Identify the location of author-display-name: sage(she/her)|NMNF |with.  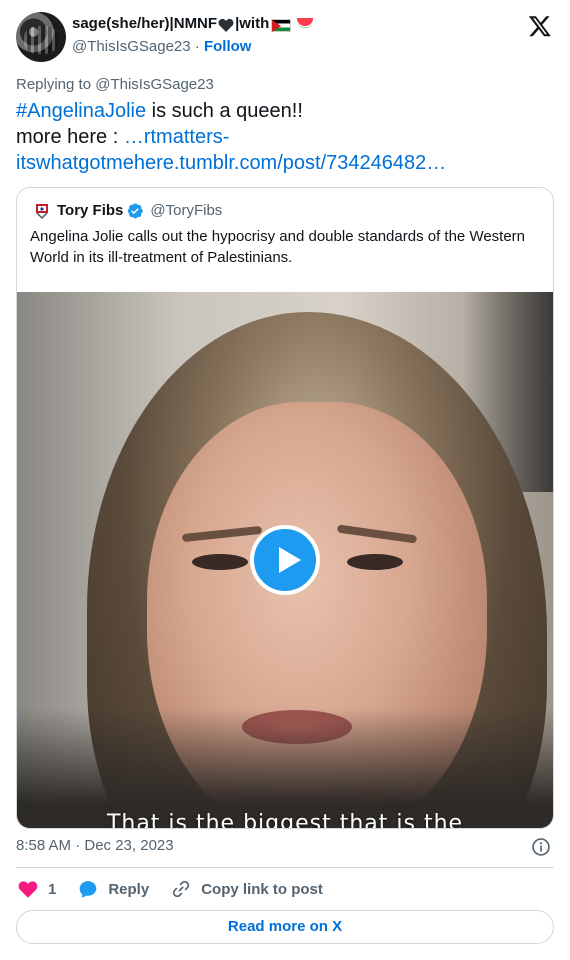
(193, 24).